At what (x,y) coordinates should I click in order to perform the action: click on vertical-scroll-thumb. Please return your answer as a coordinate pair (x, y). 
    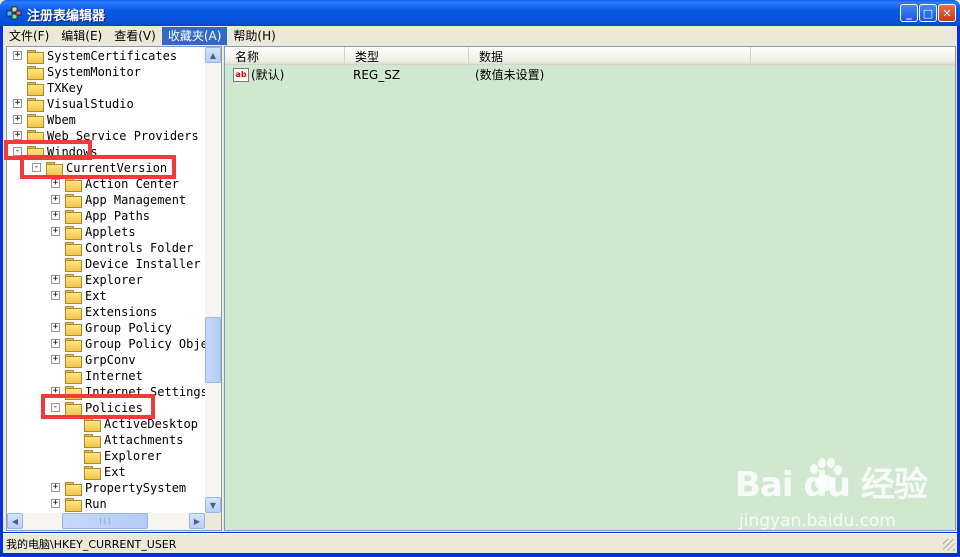
    Looking at the image, I should click on (213, 350).